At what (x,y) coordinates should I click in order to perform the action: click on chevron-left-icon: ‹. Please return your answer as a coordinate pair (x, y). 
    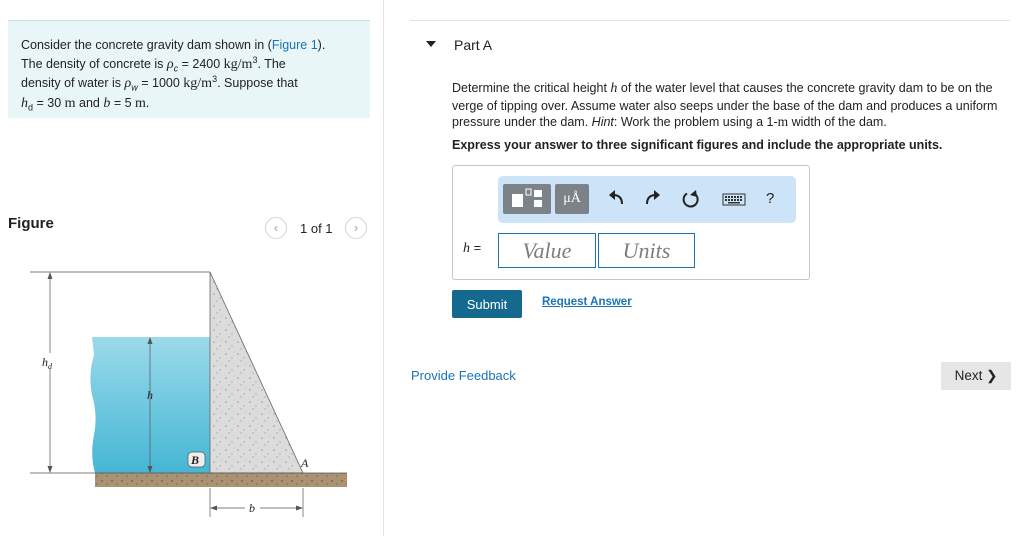
    Looking at the image, I should click on (276, 227).